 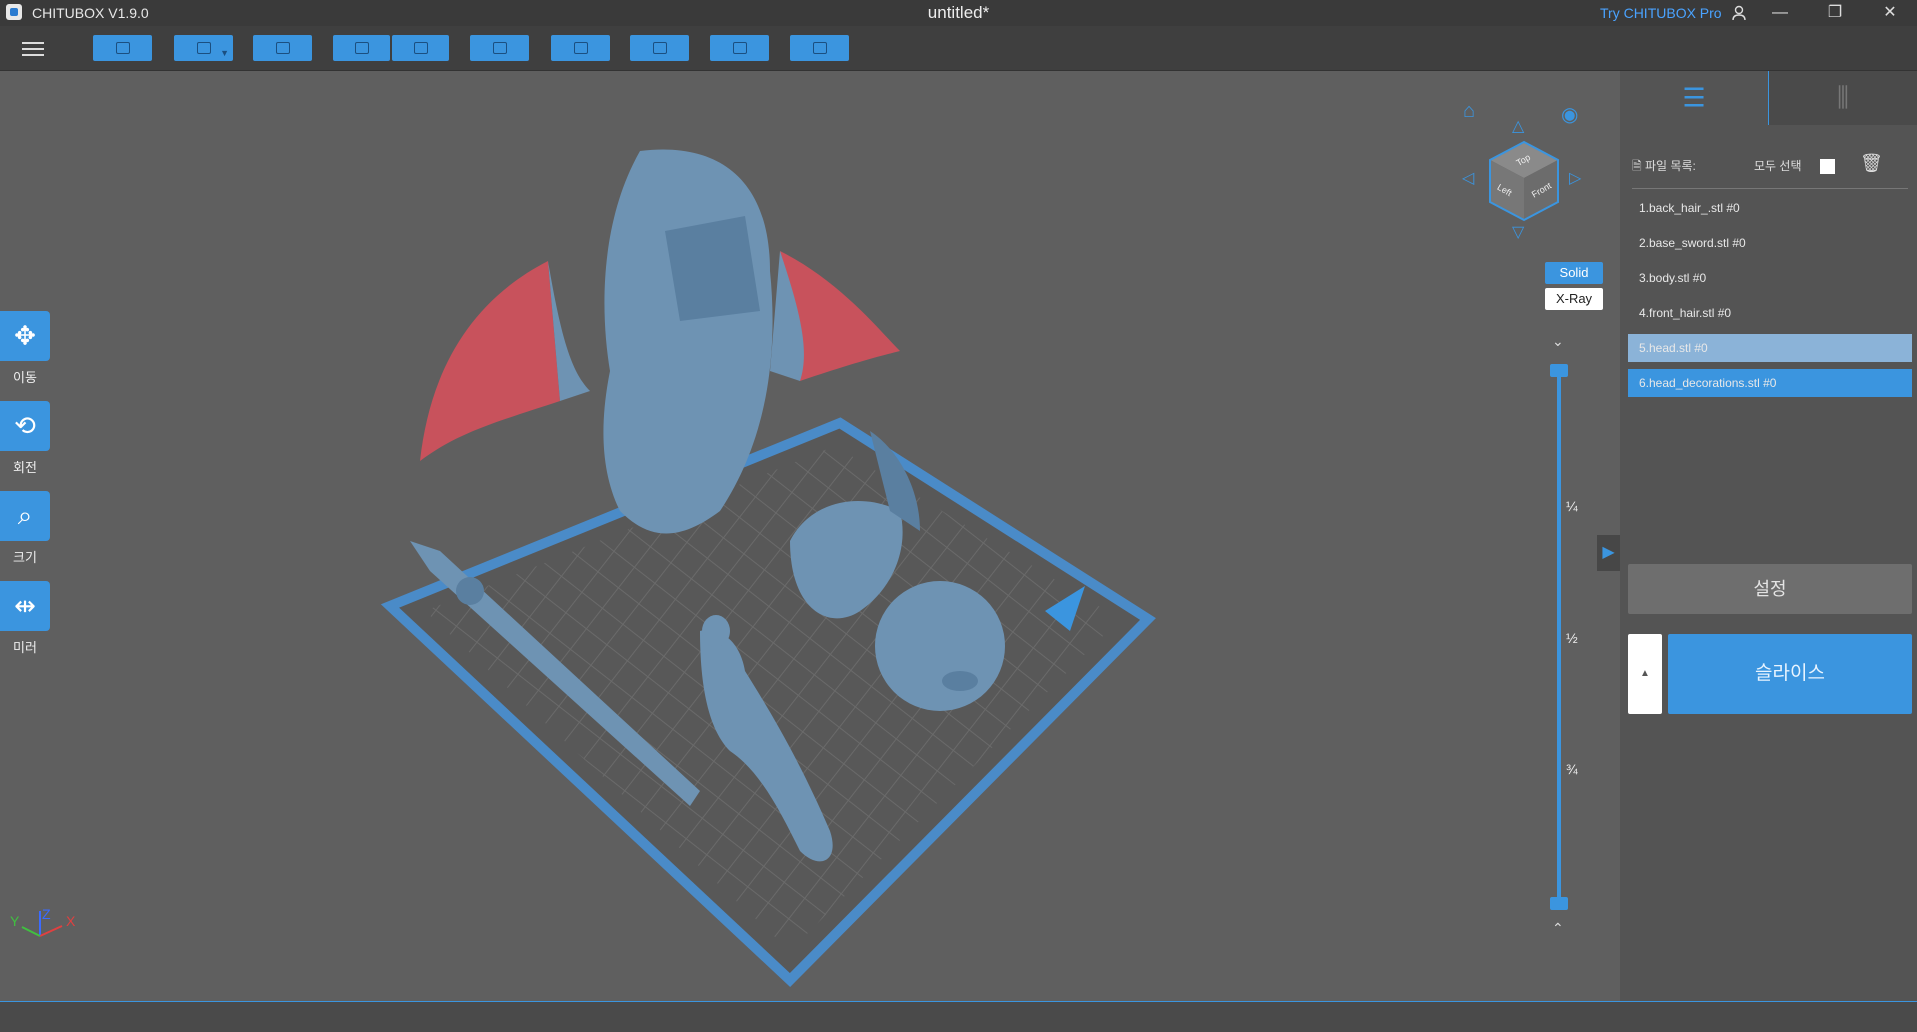 I want to click on open-file-icon, so click(x=122, y=48).